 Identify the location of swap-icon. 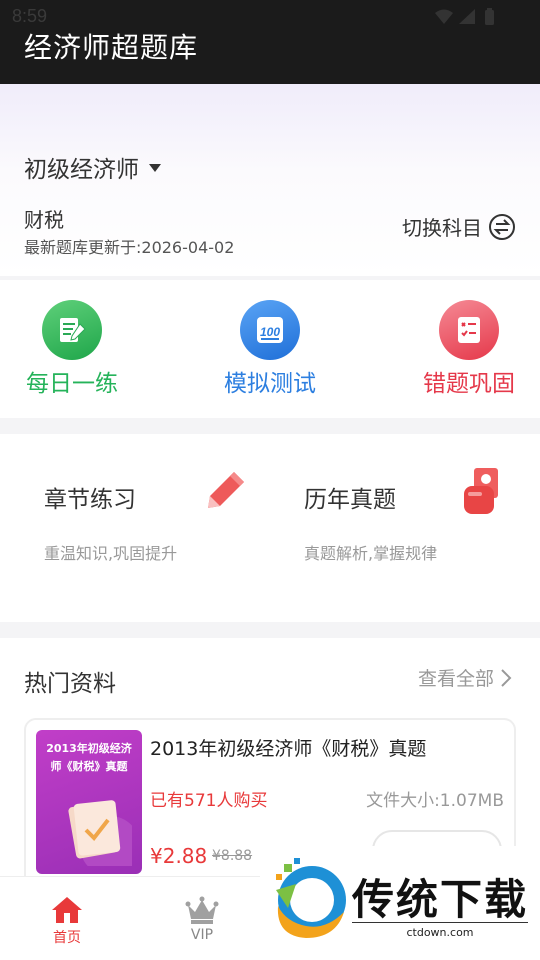
(502, 226).